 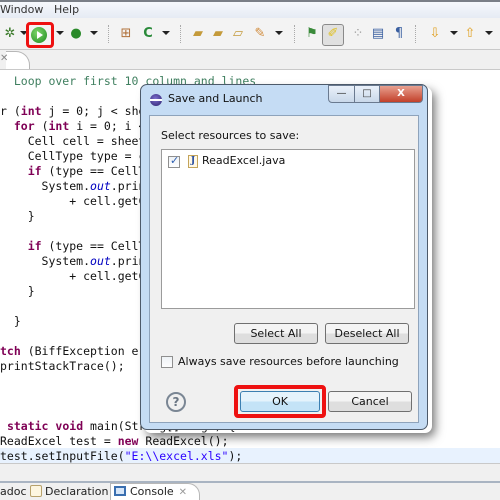 I want to click on close-icon: ✕, so click(x=183, y=492).